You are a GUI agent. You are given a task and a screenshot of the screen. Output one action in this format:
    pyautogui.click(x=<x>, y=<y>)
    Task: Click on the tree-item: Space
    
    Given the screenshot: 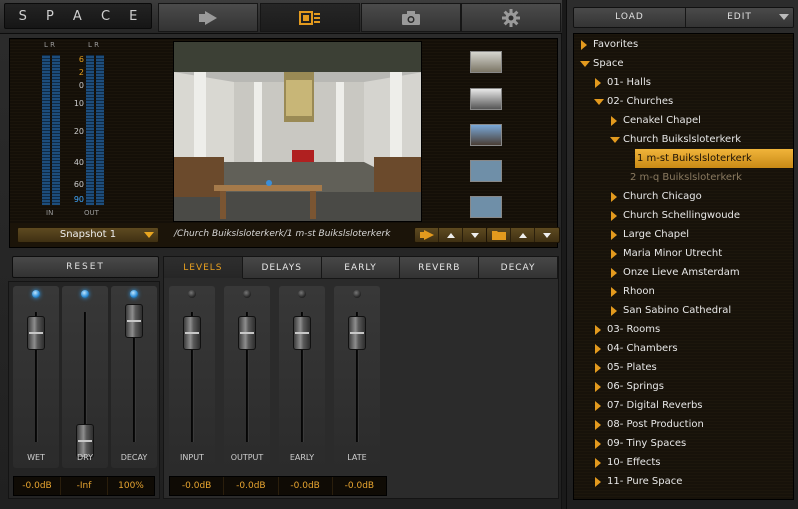 What is the action you would take?
    pyautogui.click(x=601, y=63)
    